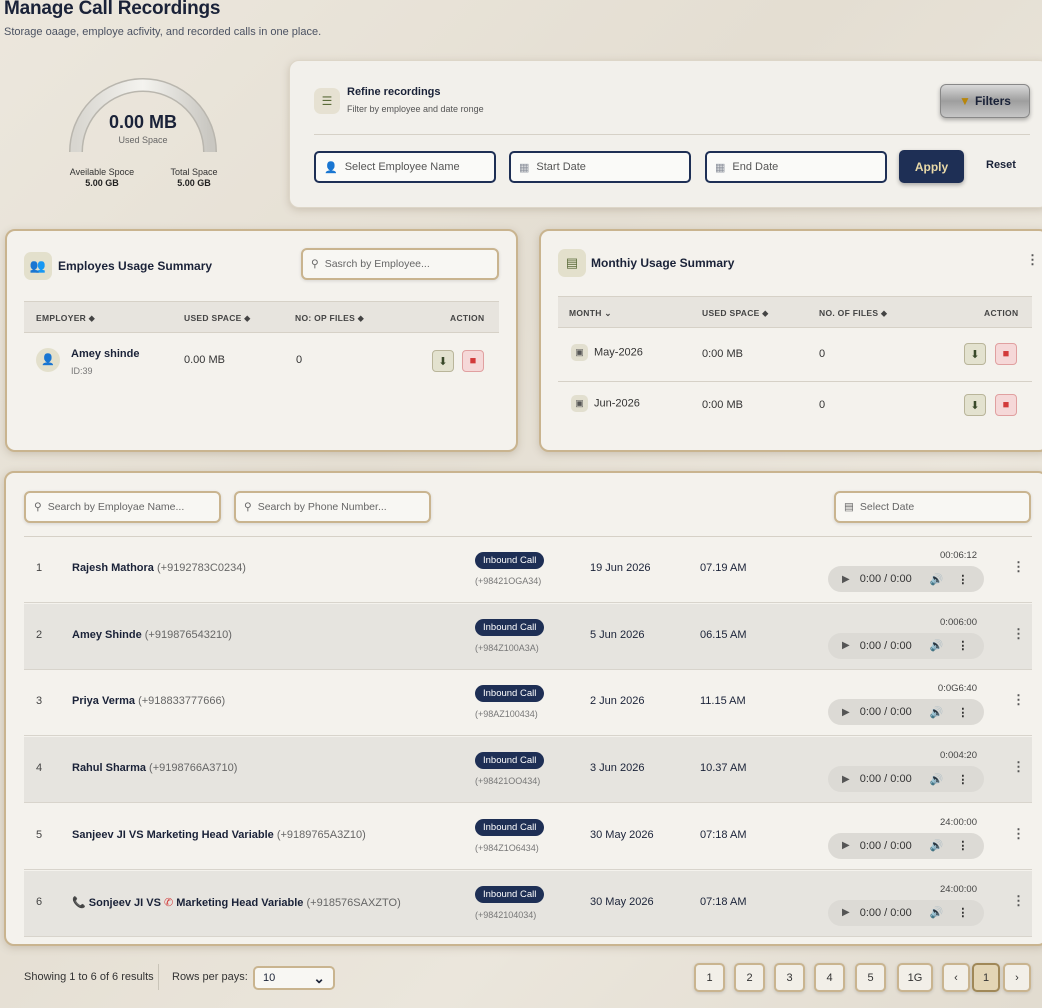 The height and width of the screenshot is (1008, 1042). What do you see at coordinates (1017, 977) in the screenshot?
I see `next-page-button: ›` at bounding box center [1017, 977].